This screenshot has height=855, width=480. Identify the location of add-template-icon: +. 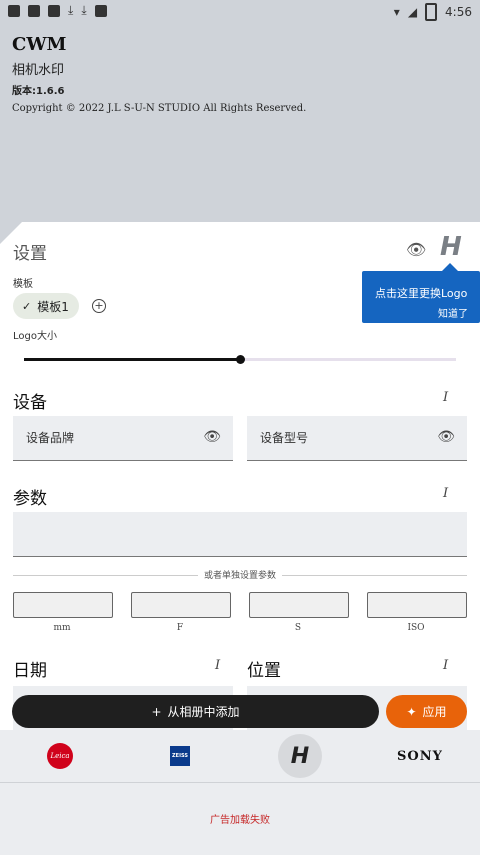
(99, 306).